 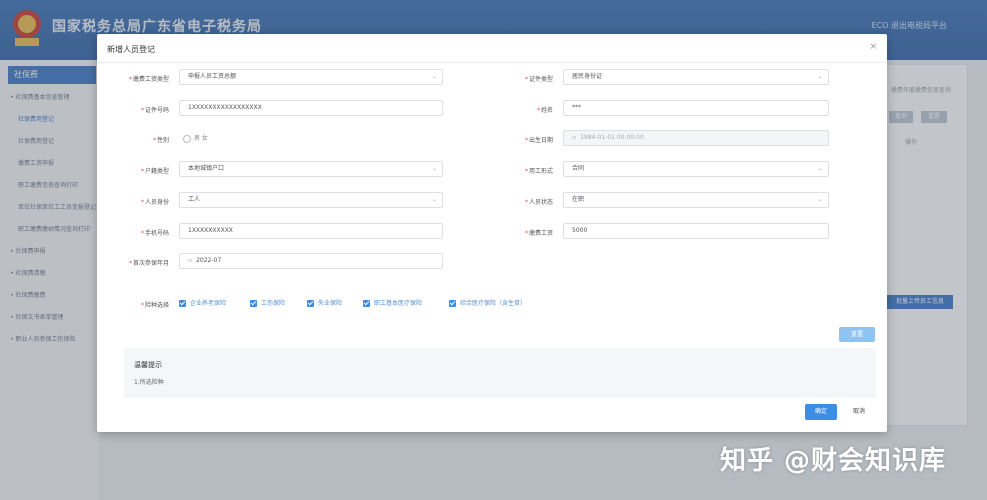 What do you see at coordinates (538, 79) in the screenshot?
I see `field-label: *证件类型` at bounding box center [538, 79].